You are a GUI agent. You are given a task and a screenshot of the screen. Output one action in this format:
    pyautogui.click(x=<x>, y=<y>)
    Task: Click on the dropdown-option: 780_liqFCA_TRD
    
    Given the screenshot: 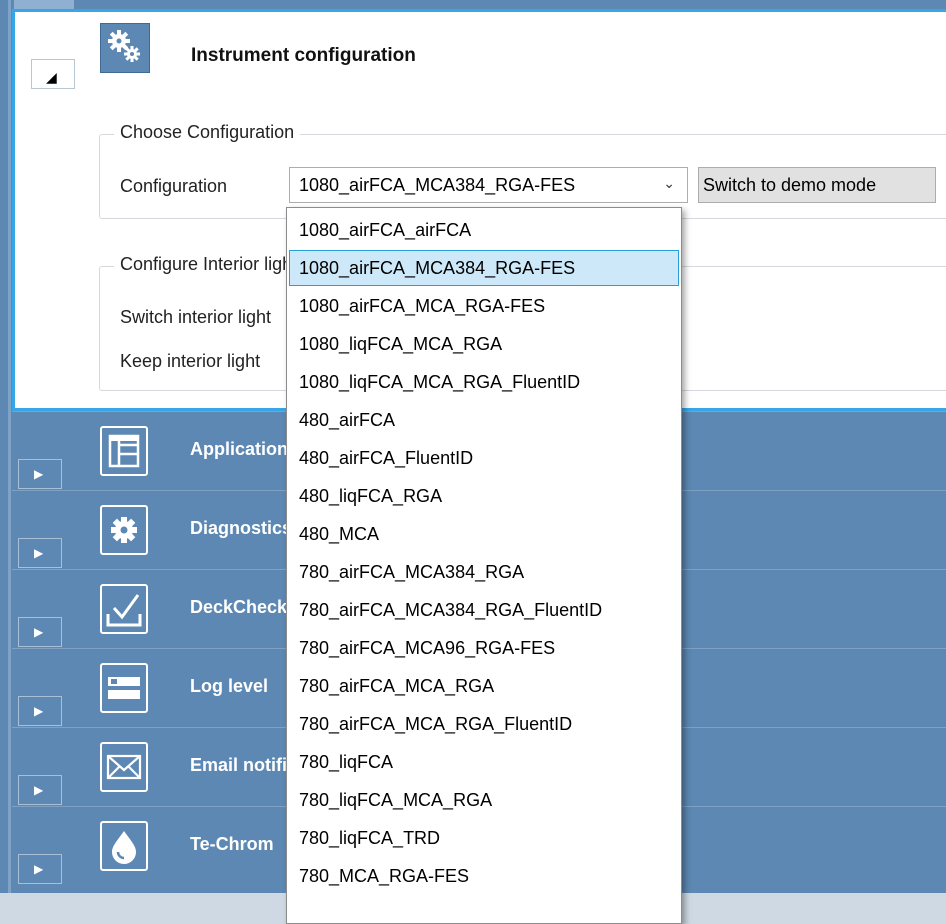 What is the action you would take?
    pyautogui.click(x=484, y=838)
    